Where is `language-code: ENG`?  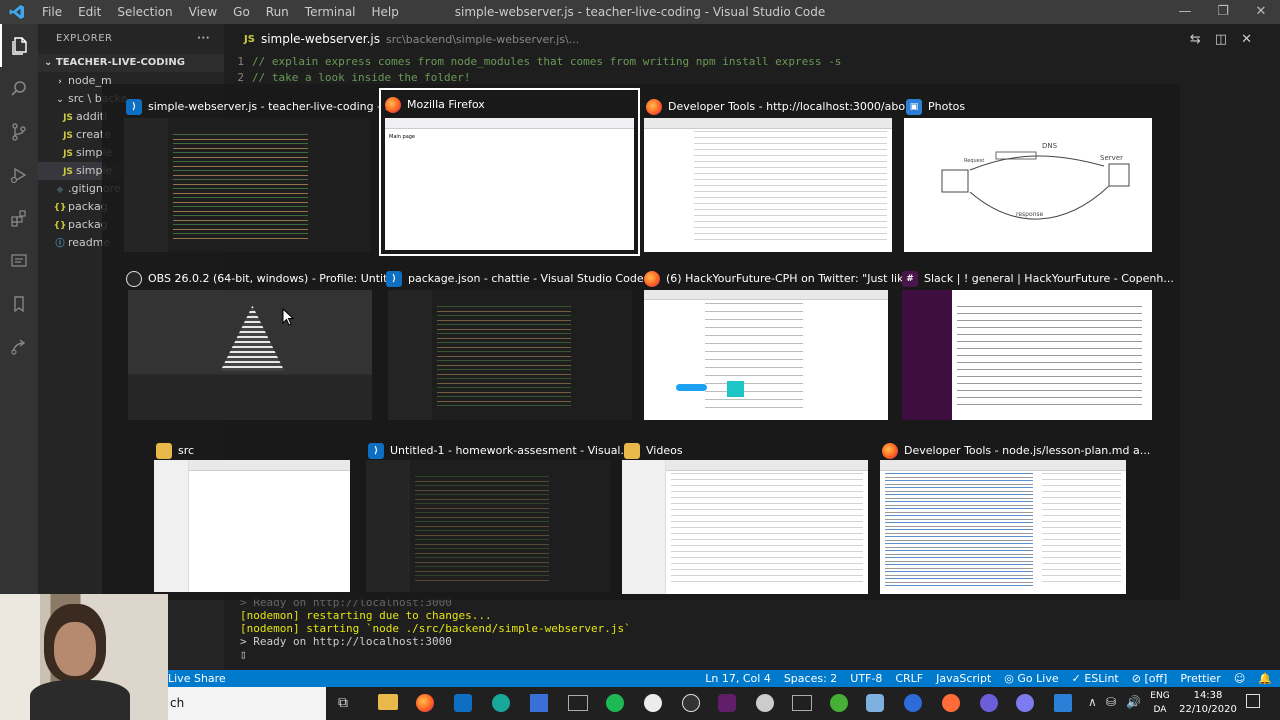
language-code: ENG is located at coordinates (1160, 696).